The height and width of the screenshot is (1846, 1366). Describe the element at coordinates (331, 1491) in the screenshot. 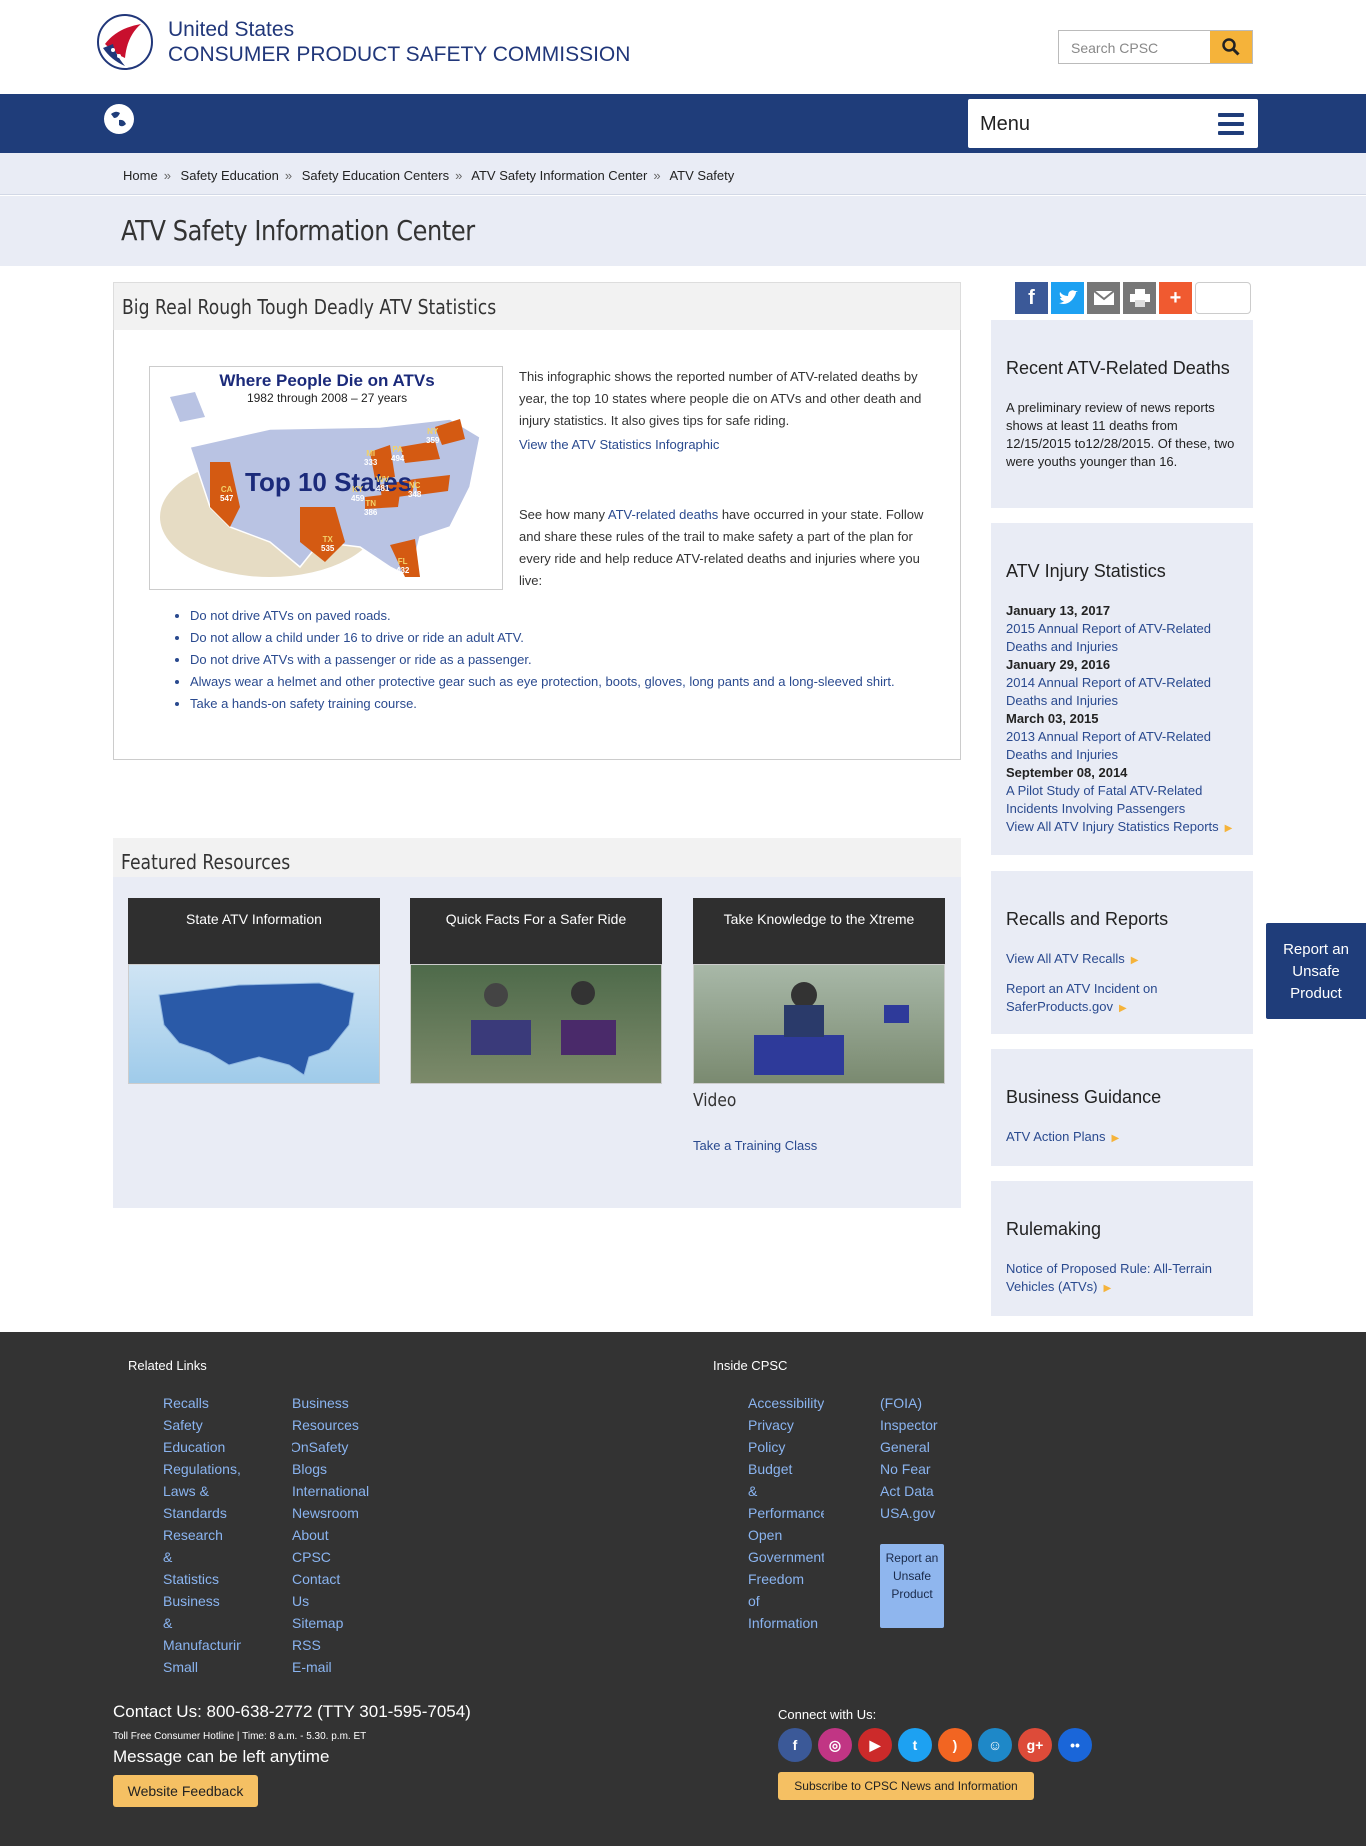

I see `footer-link: International` at that location.